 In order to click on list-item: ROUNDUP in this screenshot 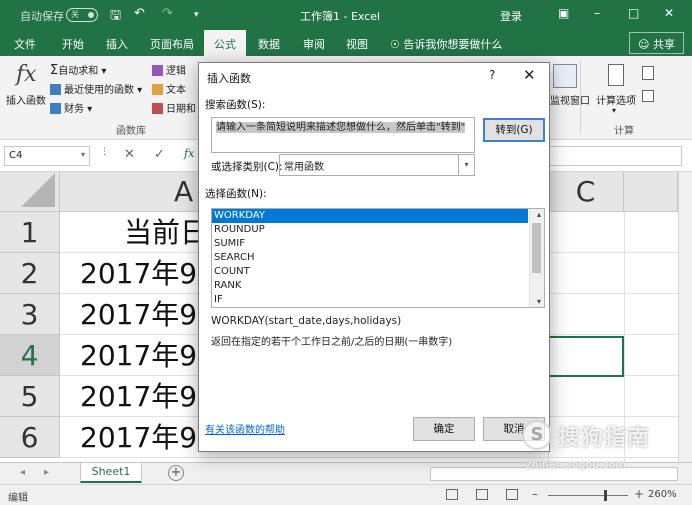, I will do `click(378, 230)`.